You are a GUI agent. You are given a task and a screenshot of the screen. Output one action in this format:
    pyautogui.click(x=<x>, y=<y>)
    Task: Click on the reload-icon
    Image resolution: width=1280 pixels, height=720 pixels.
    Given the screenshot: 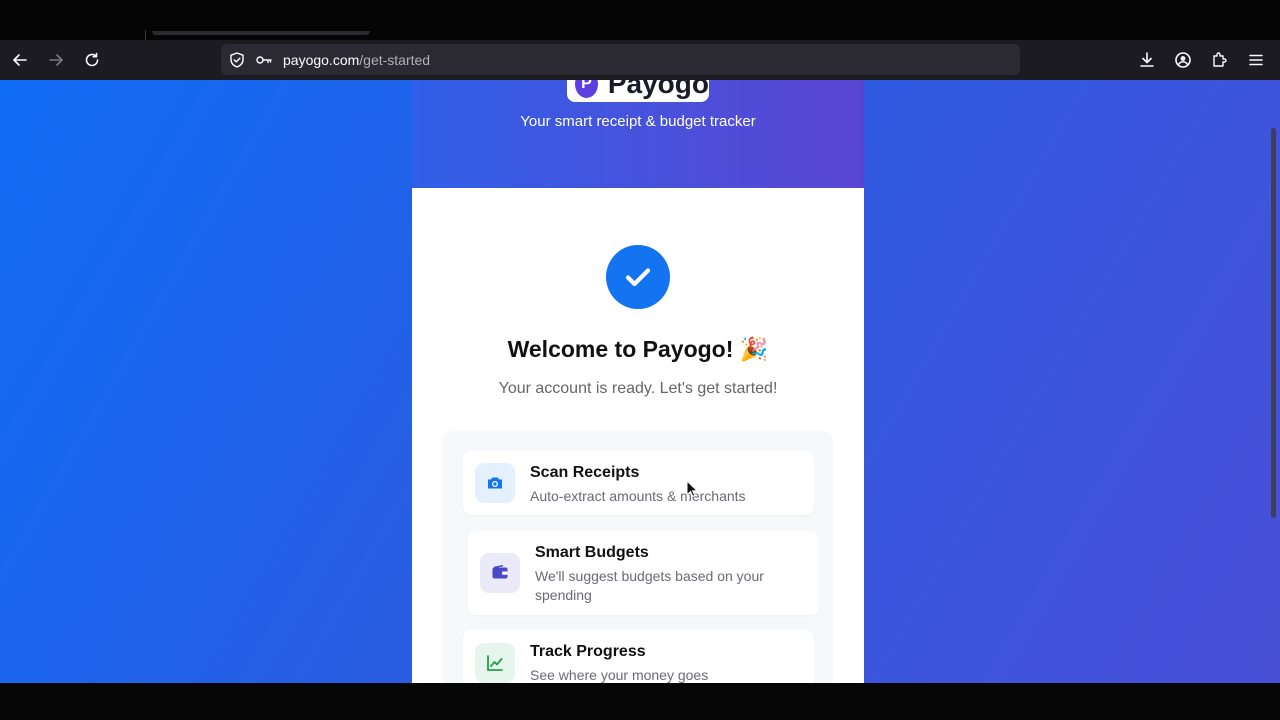 What is the action you would take?
    pyautogui.click(x=92, y=59)
    